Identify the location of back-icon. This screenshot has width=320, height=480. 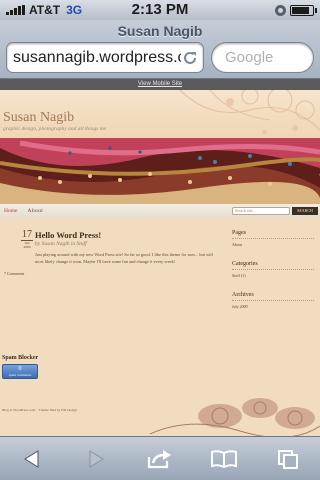
(31, 458).